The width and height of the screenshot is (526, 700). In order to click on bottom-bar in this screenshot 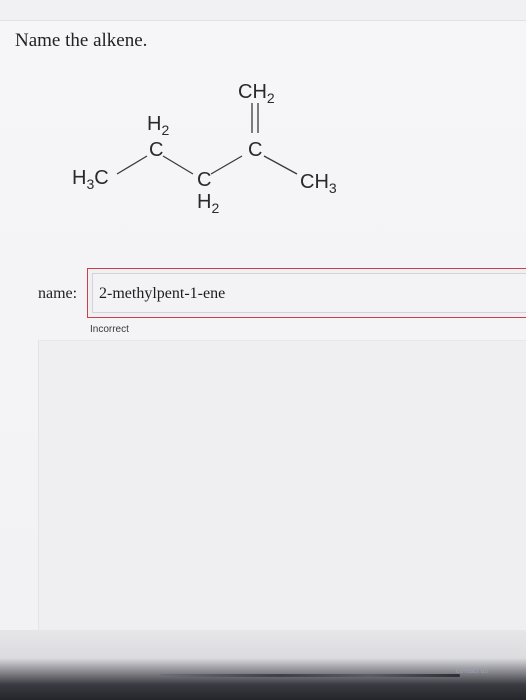, I will do `click(263, 665)`.